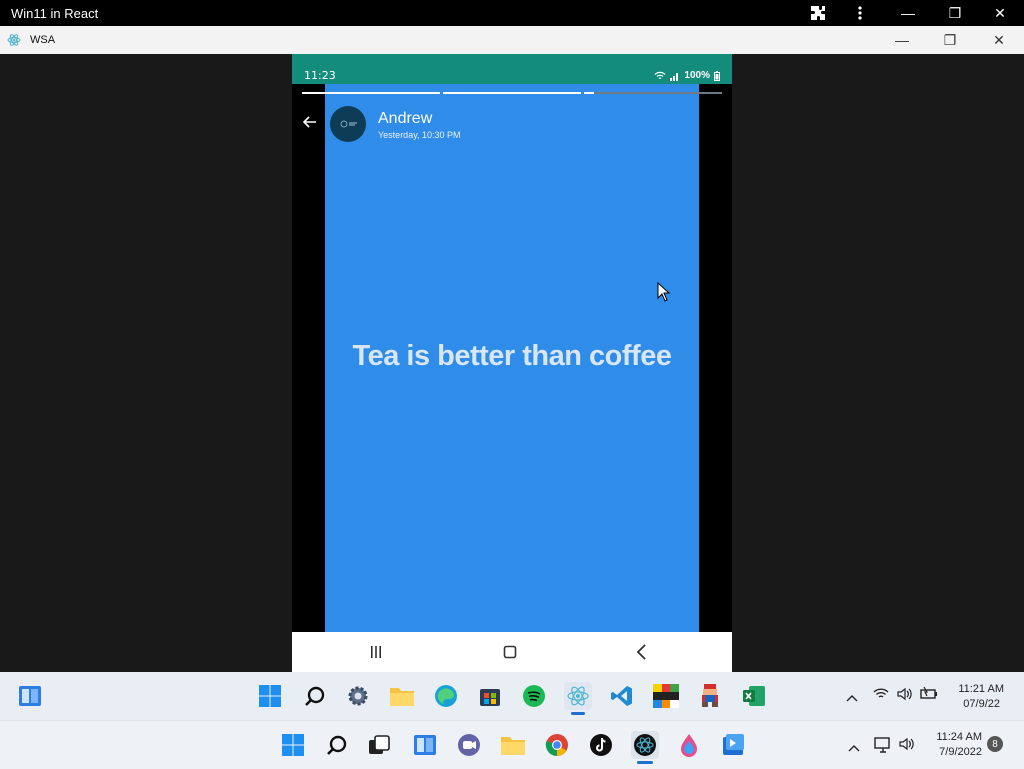 The height and width of the screenshot is (769, 1024). I want to click on wsa-app-icon, so click(14, 42).